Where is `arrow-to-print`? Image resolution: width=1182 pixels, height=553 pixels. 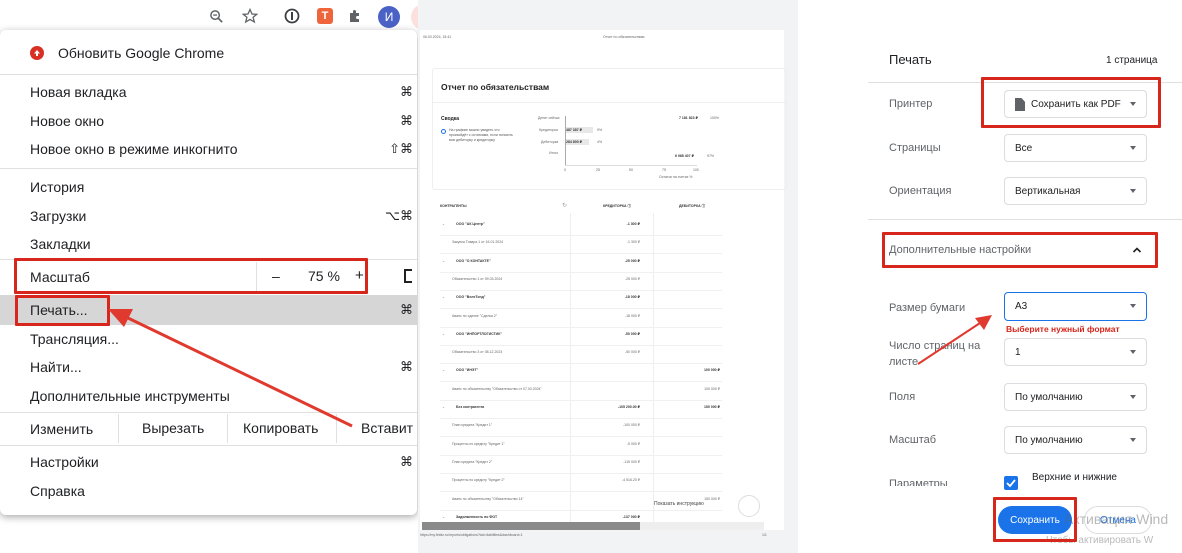 arrow-to-print is located at coordinates (240, 372).